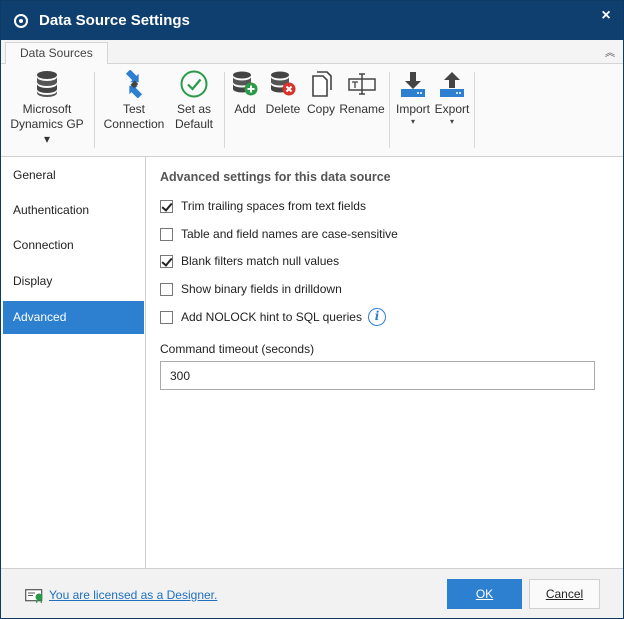 The height and width of the screenshot is (619, 624). What do you see at coordinates (320, 109) in the screenshot?
I see `copy-label: Copy` at bounding box center [320, 109].